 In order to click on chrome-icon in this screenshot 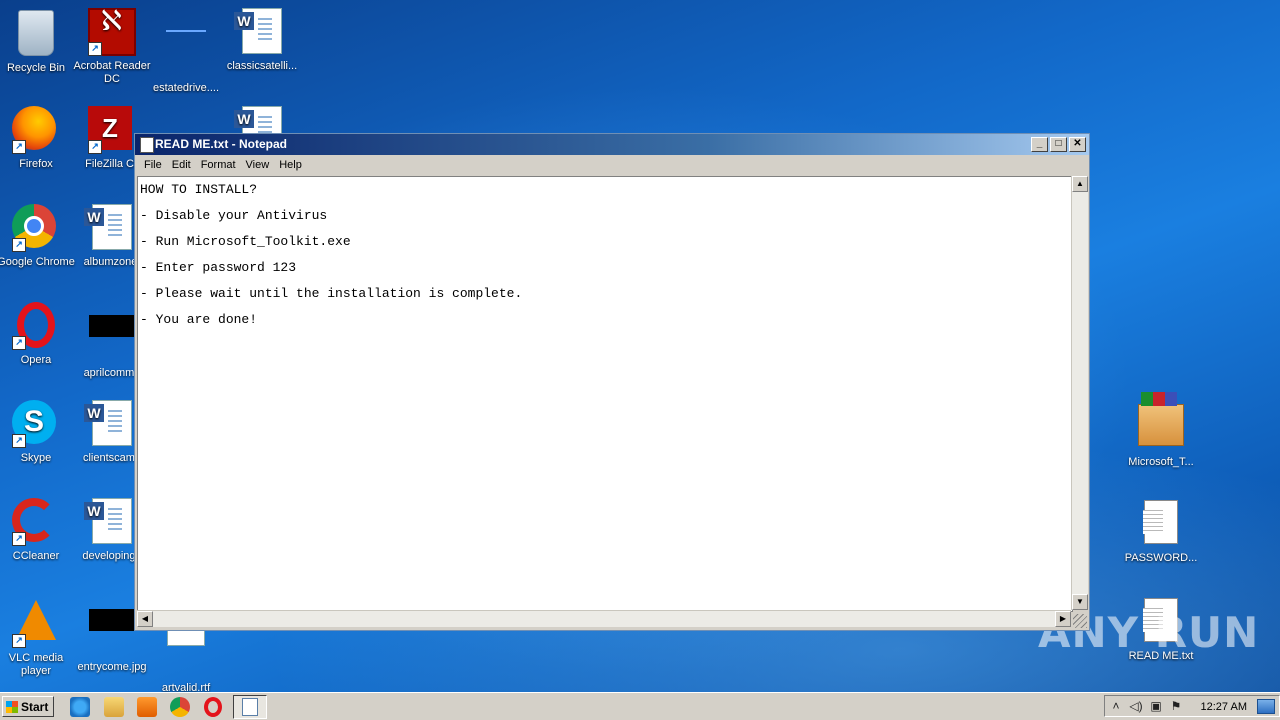, I will do `click(180, 707)`.